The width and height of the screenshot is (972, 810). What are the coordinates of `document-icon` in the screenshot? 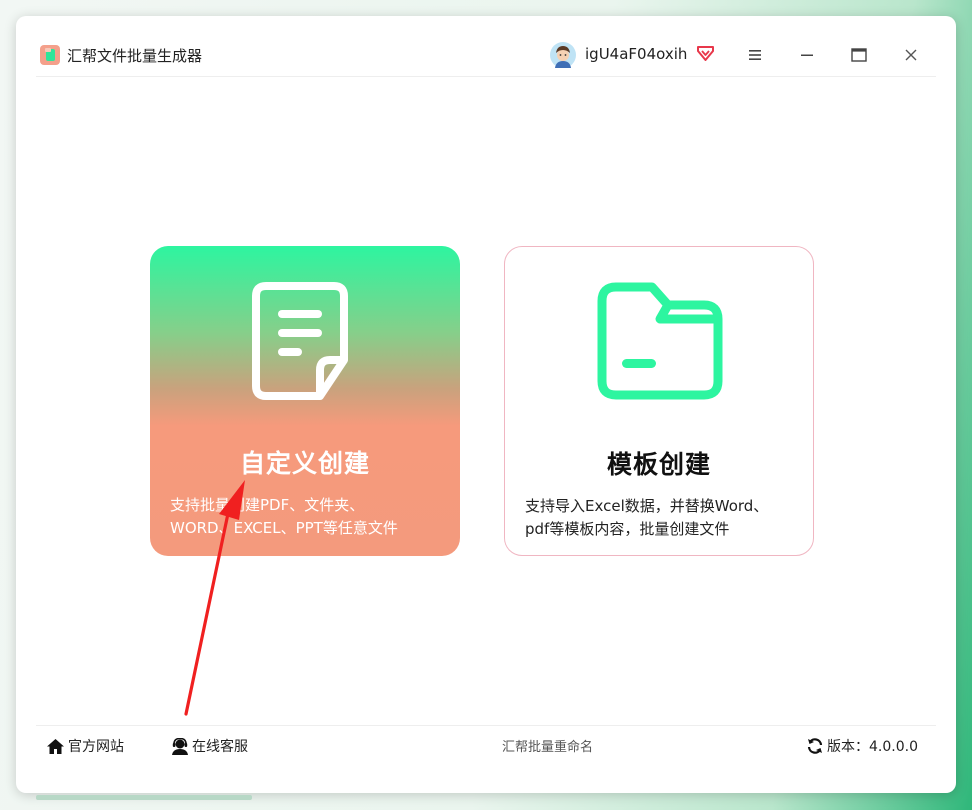 It's located at (300, 341).